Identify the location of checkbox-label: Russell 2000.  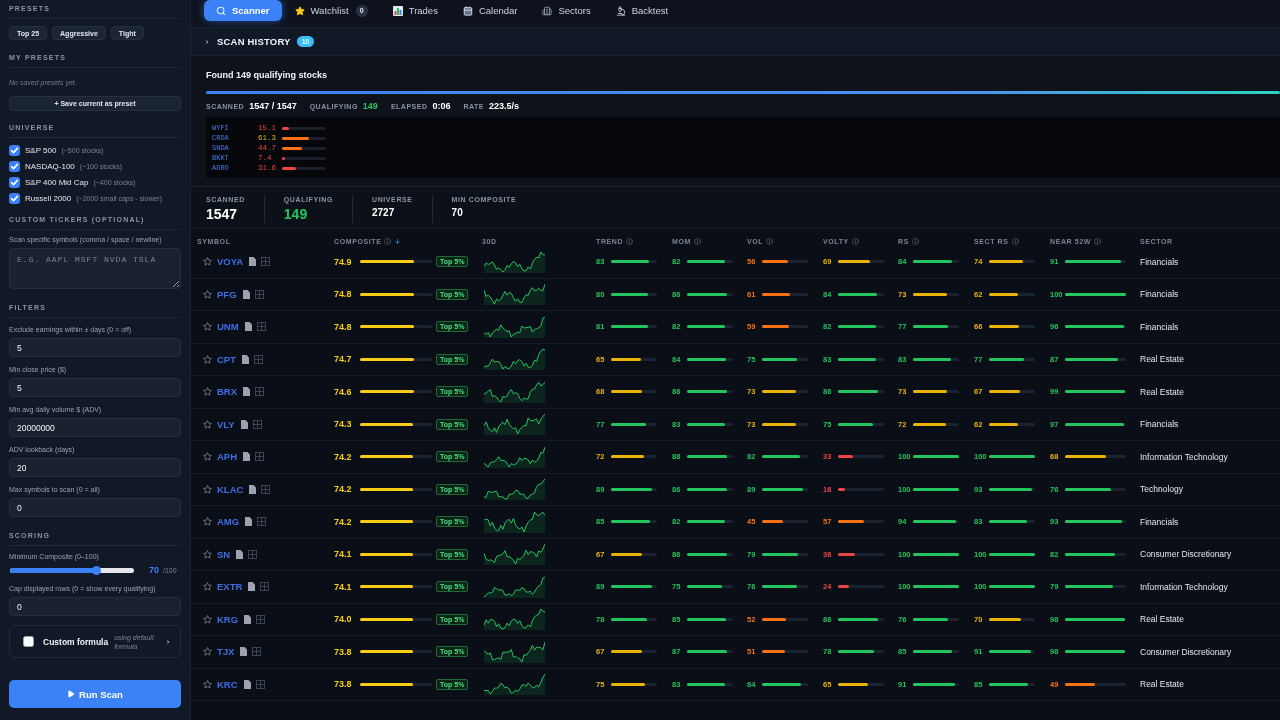
(48, 198).